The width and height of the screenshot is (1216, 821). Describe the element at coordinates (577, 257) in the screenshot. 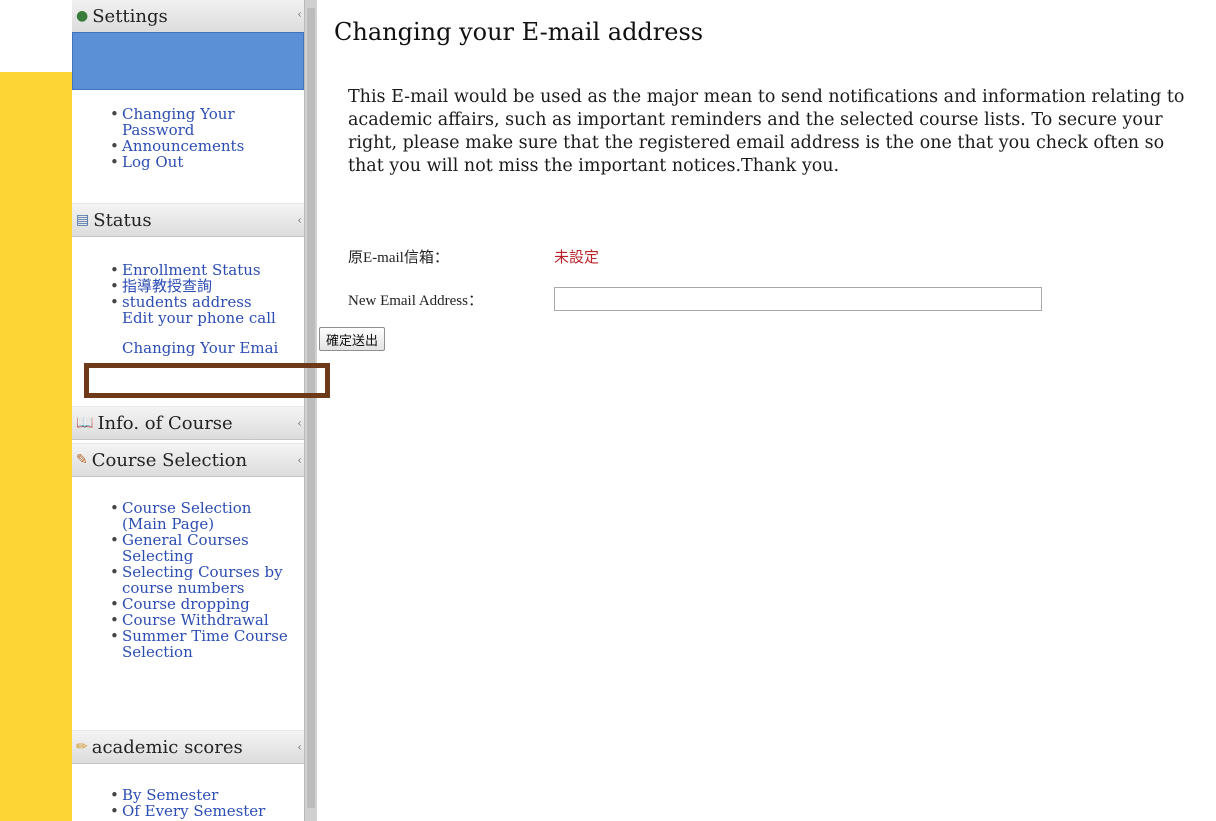

I see `original-email-value: 未設定` at that location.